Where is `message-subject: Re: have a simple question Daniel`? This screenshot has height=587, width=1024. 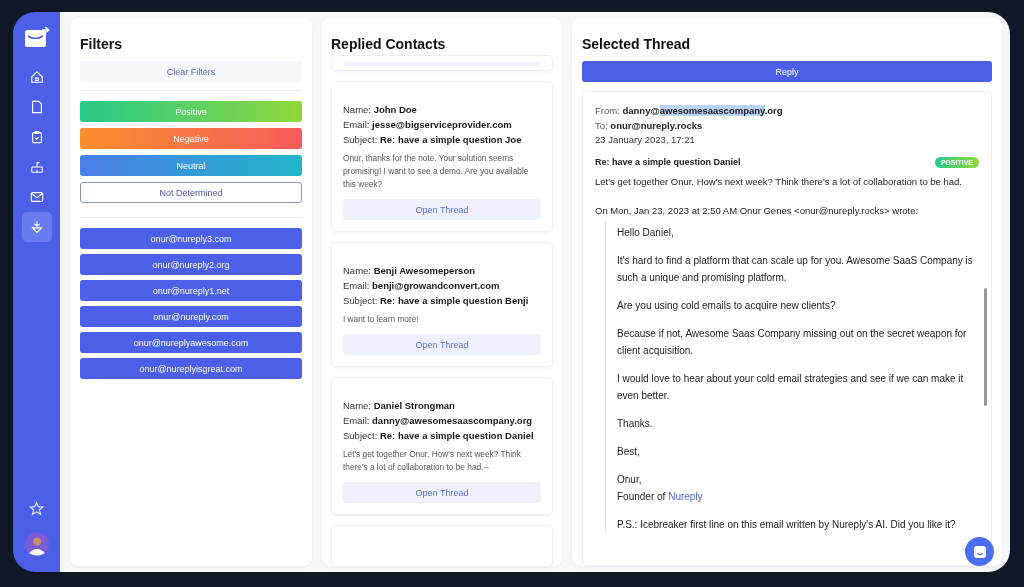
message-subject: Re: have a simple question Daniel is located at coordinates (668, 162).